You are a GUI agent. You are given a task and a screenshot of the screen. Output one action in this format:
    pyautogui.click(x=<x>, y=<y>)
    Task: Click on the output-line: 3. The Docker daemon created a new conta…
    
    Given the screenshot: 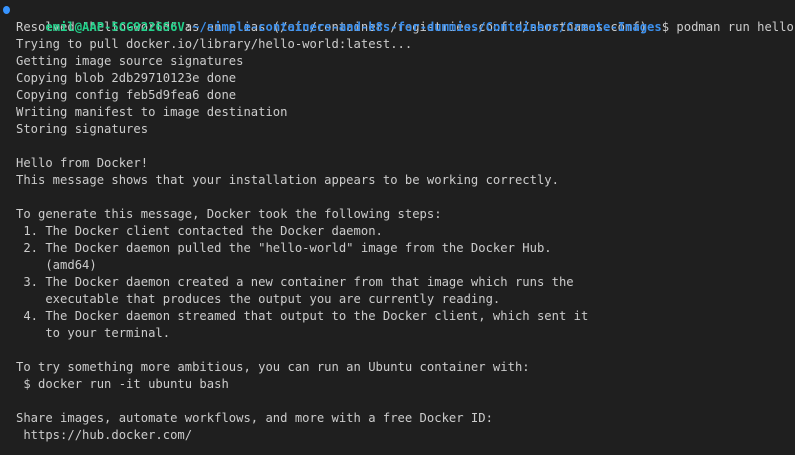 What is the action you would take?
    pyautogui.click(x=295, y=282)
    